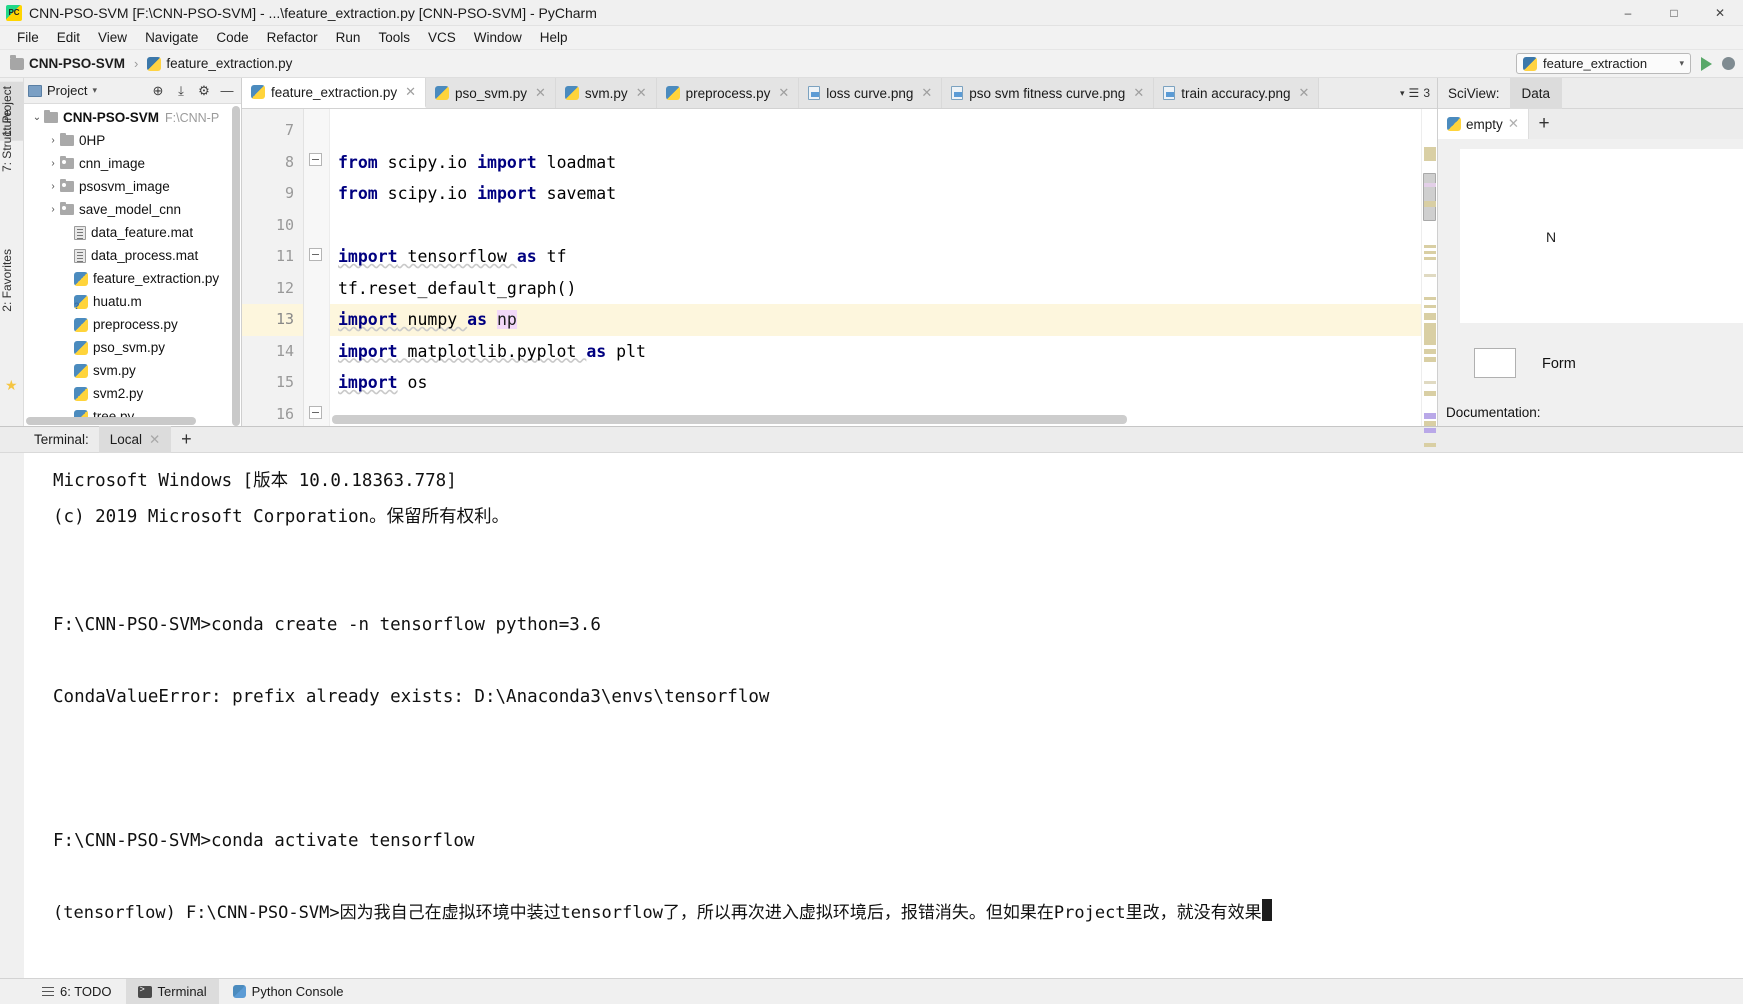 The image size is (1743, 1004). I want to click on locate-icon: ⊕, so click(158, 91).